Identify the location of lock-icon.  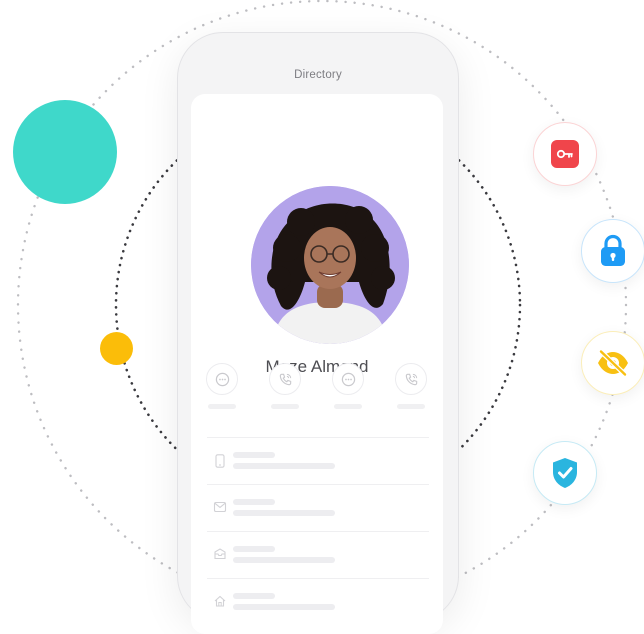
(613, 250).